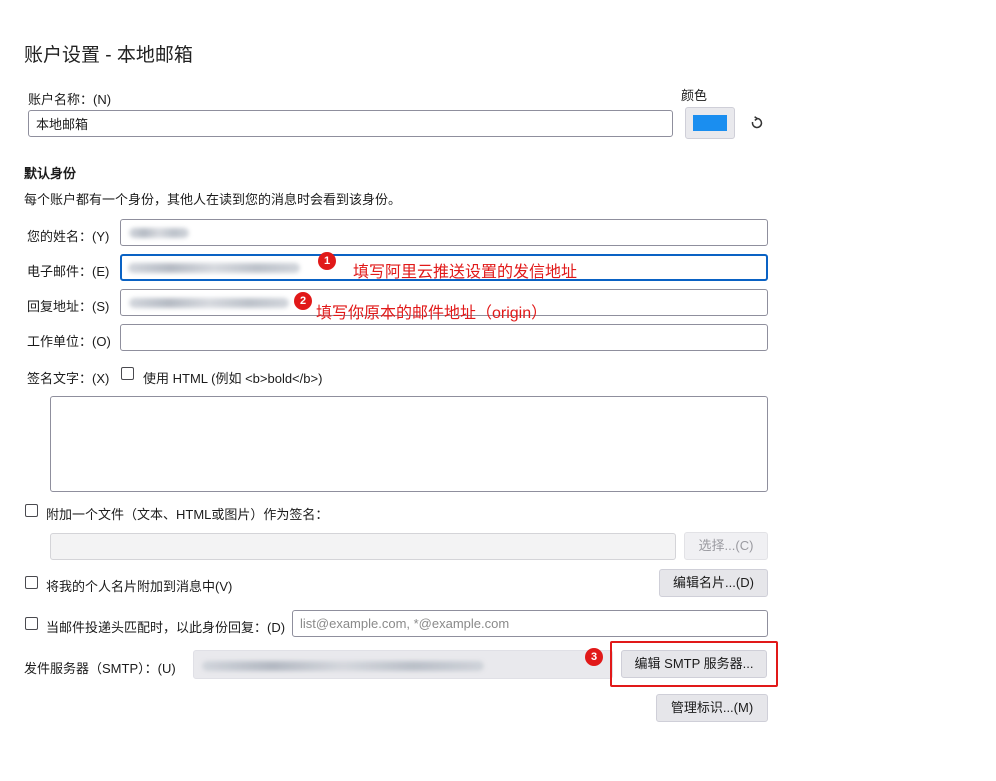 The image size is (996, 781). I want to click on attach-file-checkbox, so click(31, 510).